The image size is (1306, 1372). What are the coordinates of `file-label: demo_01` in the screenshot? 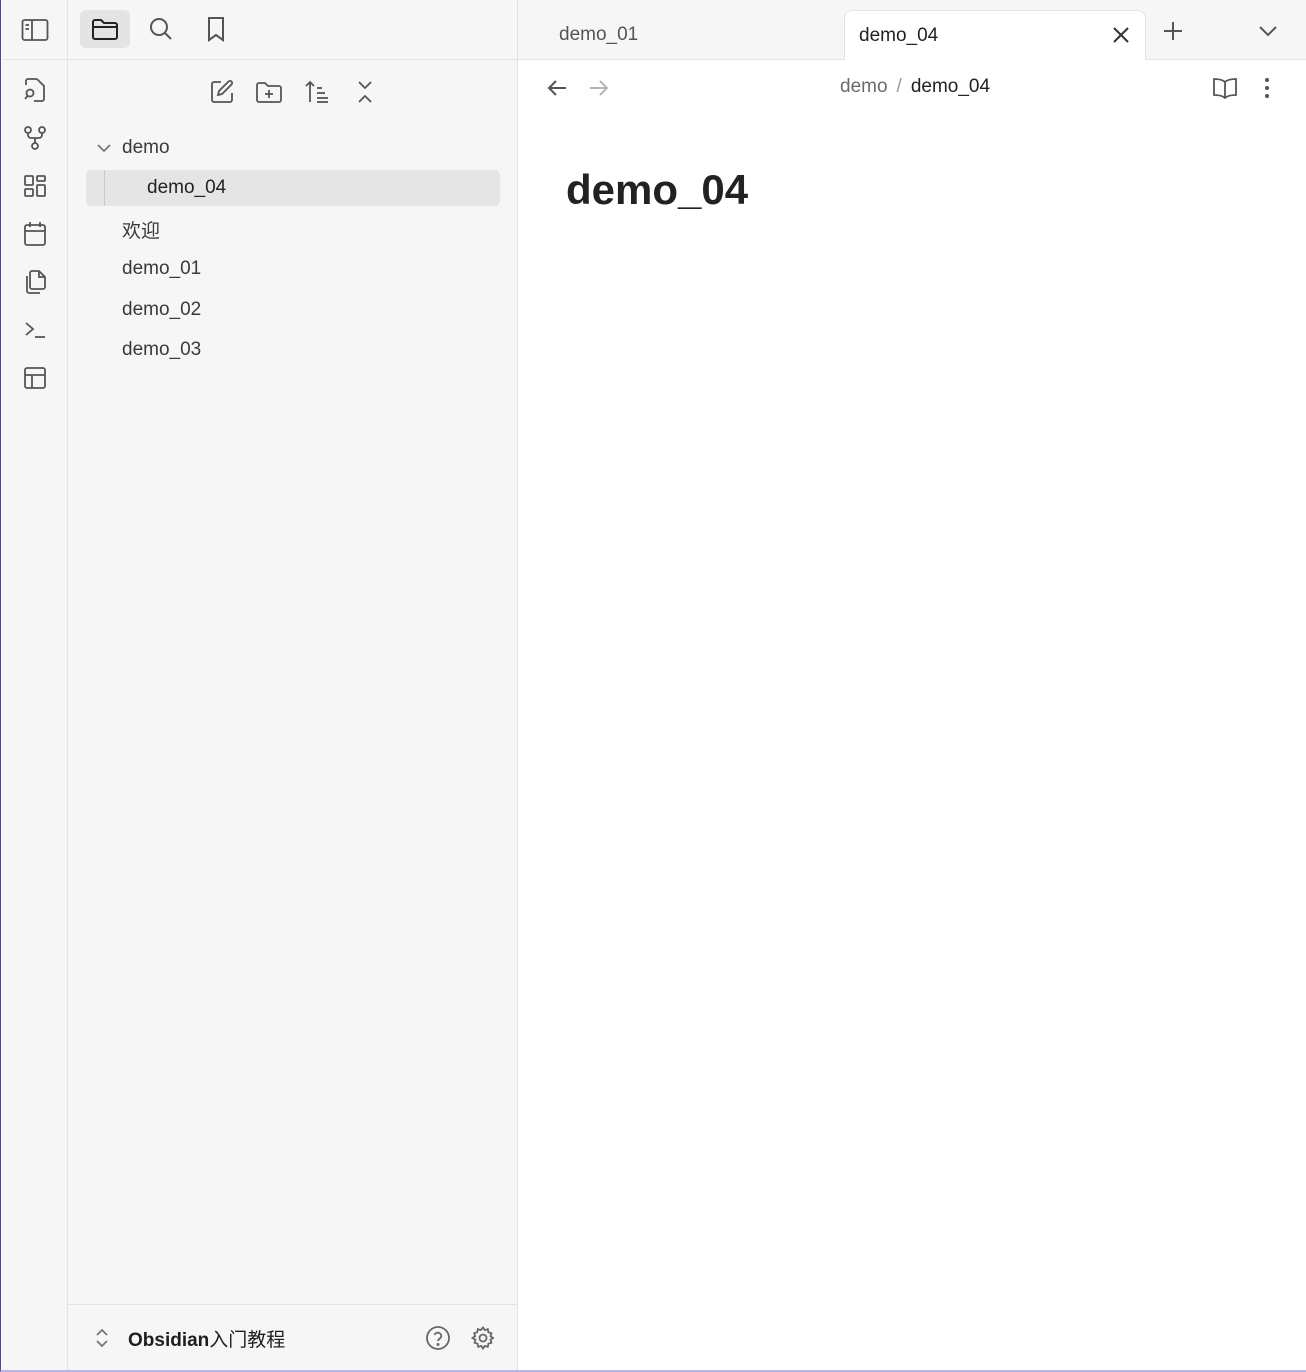 It's located at (162, 268).